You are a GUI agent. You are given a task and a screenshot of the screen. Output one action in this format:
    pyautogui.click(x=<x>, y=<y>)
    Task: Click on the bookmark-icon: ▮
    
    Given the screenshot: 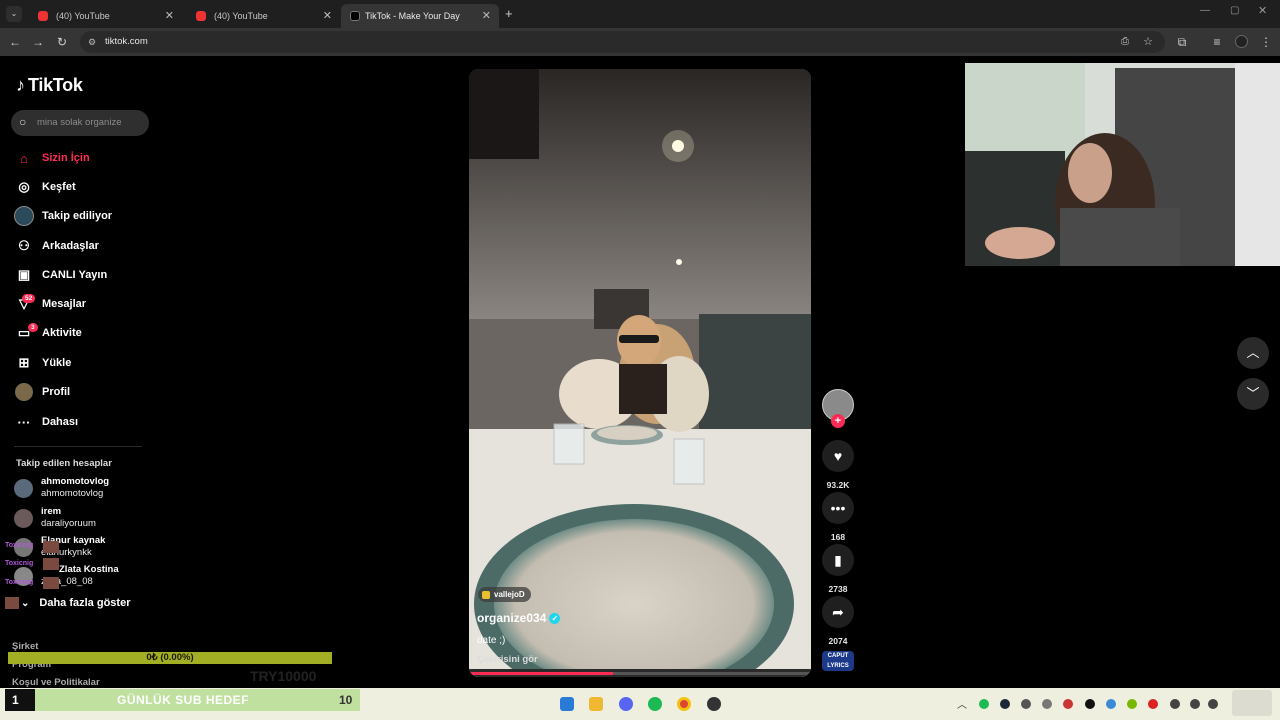 What is the action you would take?
    pyautogui.click(x=838, y=560)
    